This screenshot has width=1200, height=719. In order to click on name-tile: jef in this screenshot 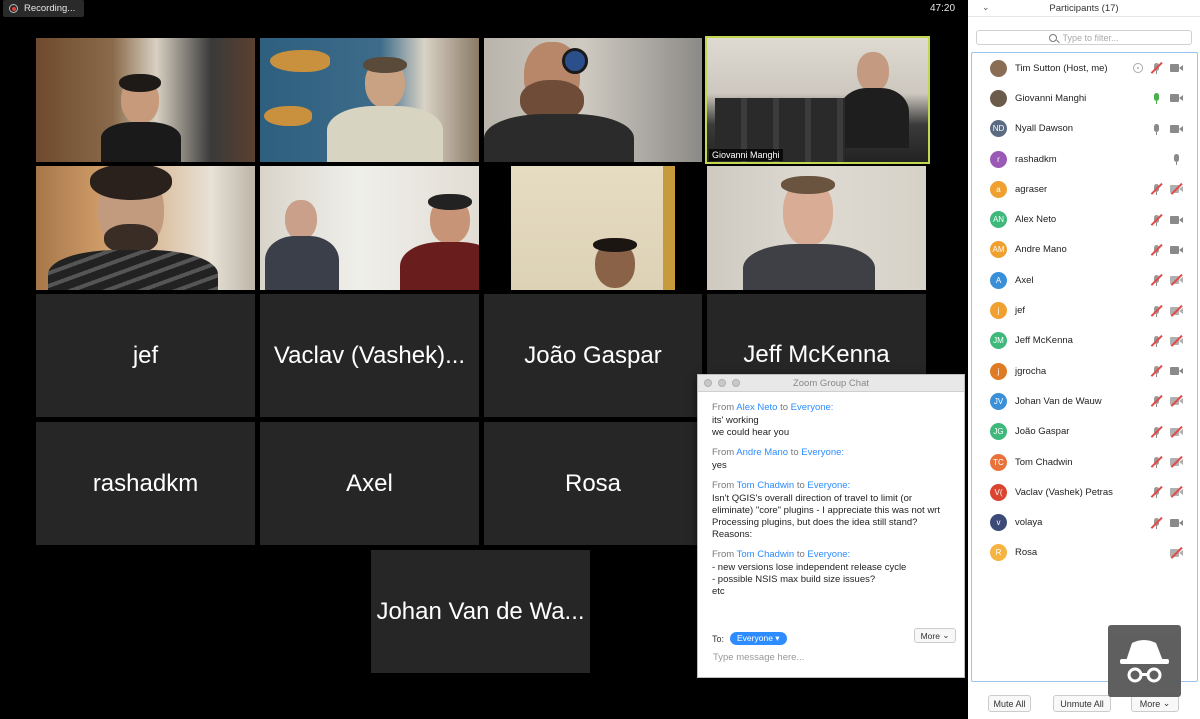, I will do `click(145, 355)`.